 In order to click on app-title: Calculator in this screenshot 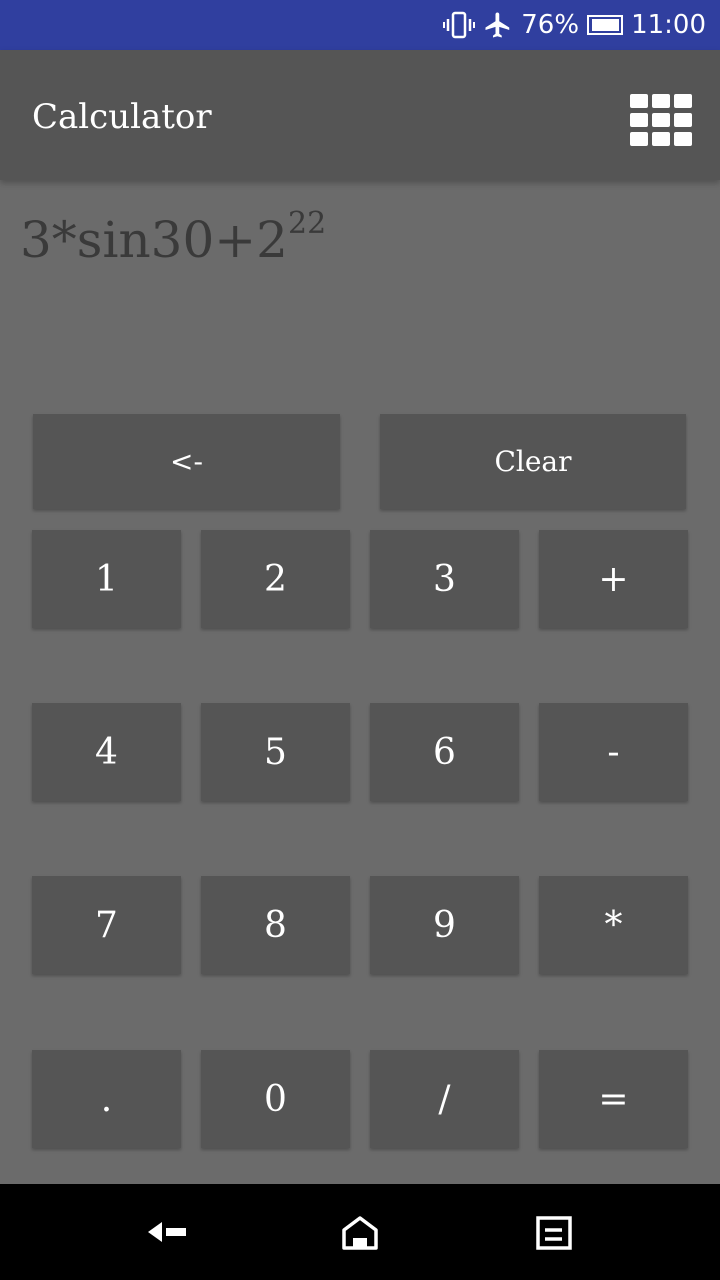, I will do `click(122, 117)`.